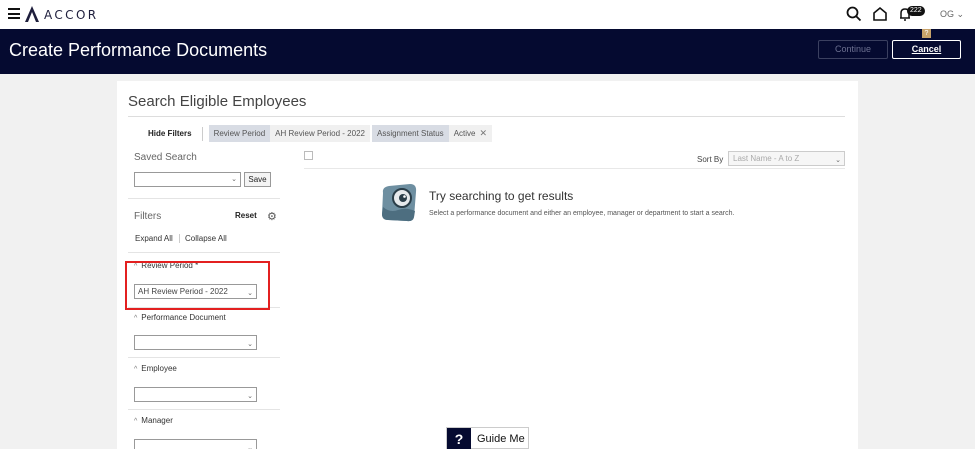 Image resolution: width=975 pixels, height=449 pixels. What do you see at coordinates (574, 158) in the screenshot?
I see `results-toolbar: Sort By Last Name - A to Z ⌄` at bounding box center [574, 158].